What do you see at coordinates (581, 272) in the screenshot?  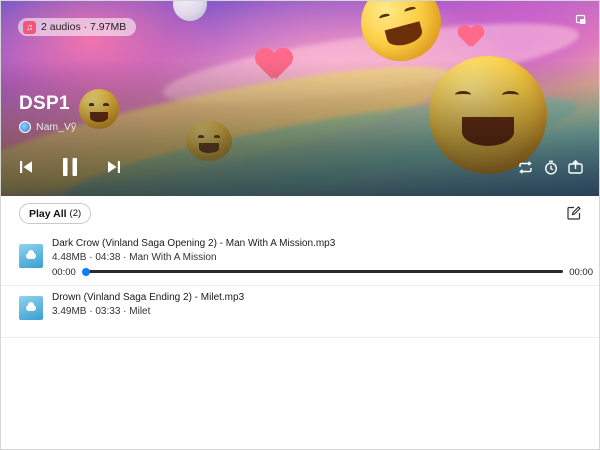 I see `end-time: 00:00` at bounding box center [581, 272].